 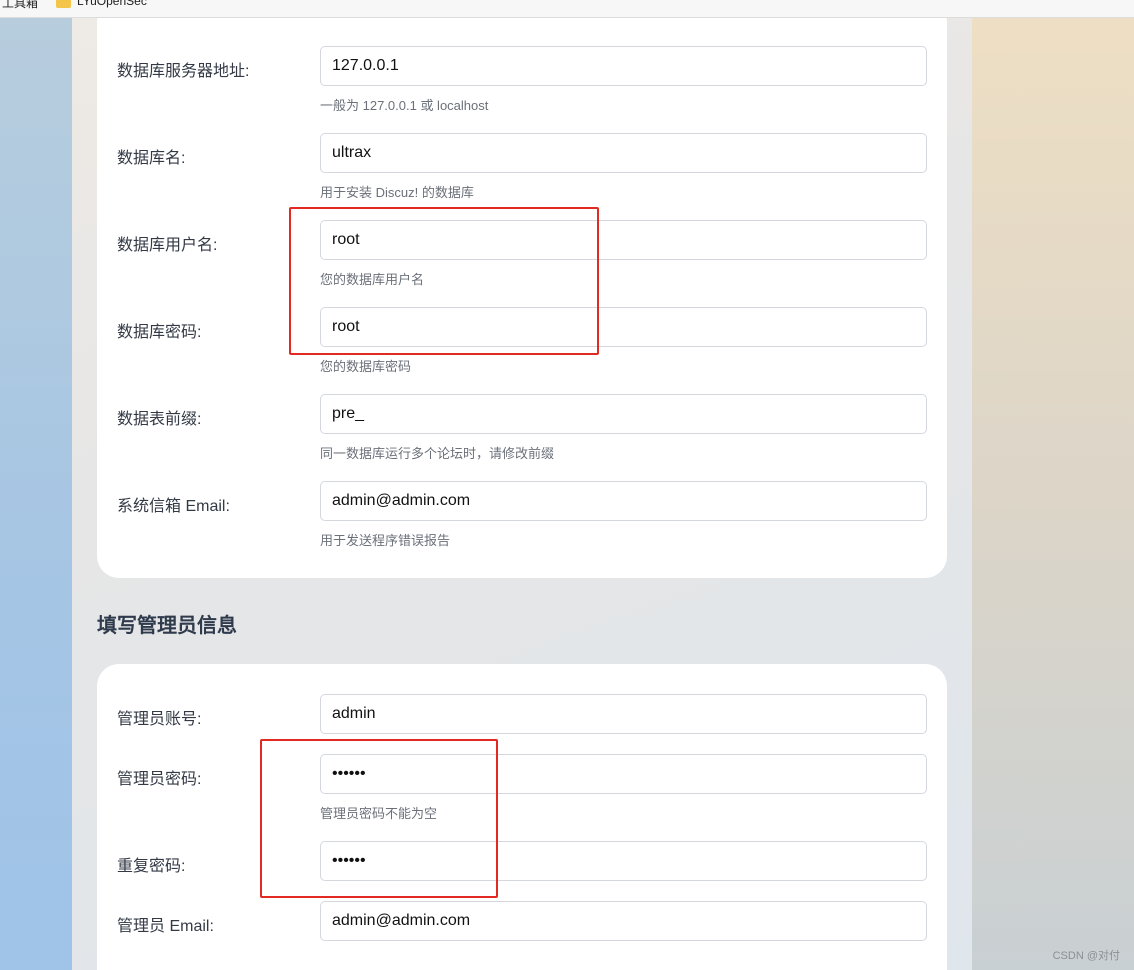 What do you see at coordinates (623, 240) in the screenshot?
I see `db-user-input` at bounding box center [623, 240].